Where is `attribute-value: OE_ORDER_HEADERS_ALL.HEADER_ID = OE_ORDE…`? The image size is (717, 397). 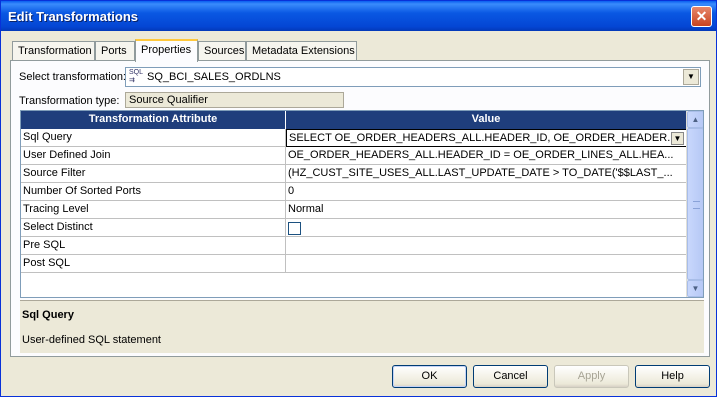 attribute-value: OE_ORDER_HEADERS_ALL.HEADER_ID = OE_ORDE… is located at coordinates (486, 156).